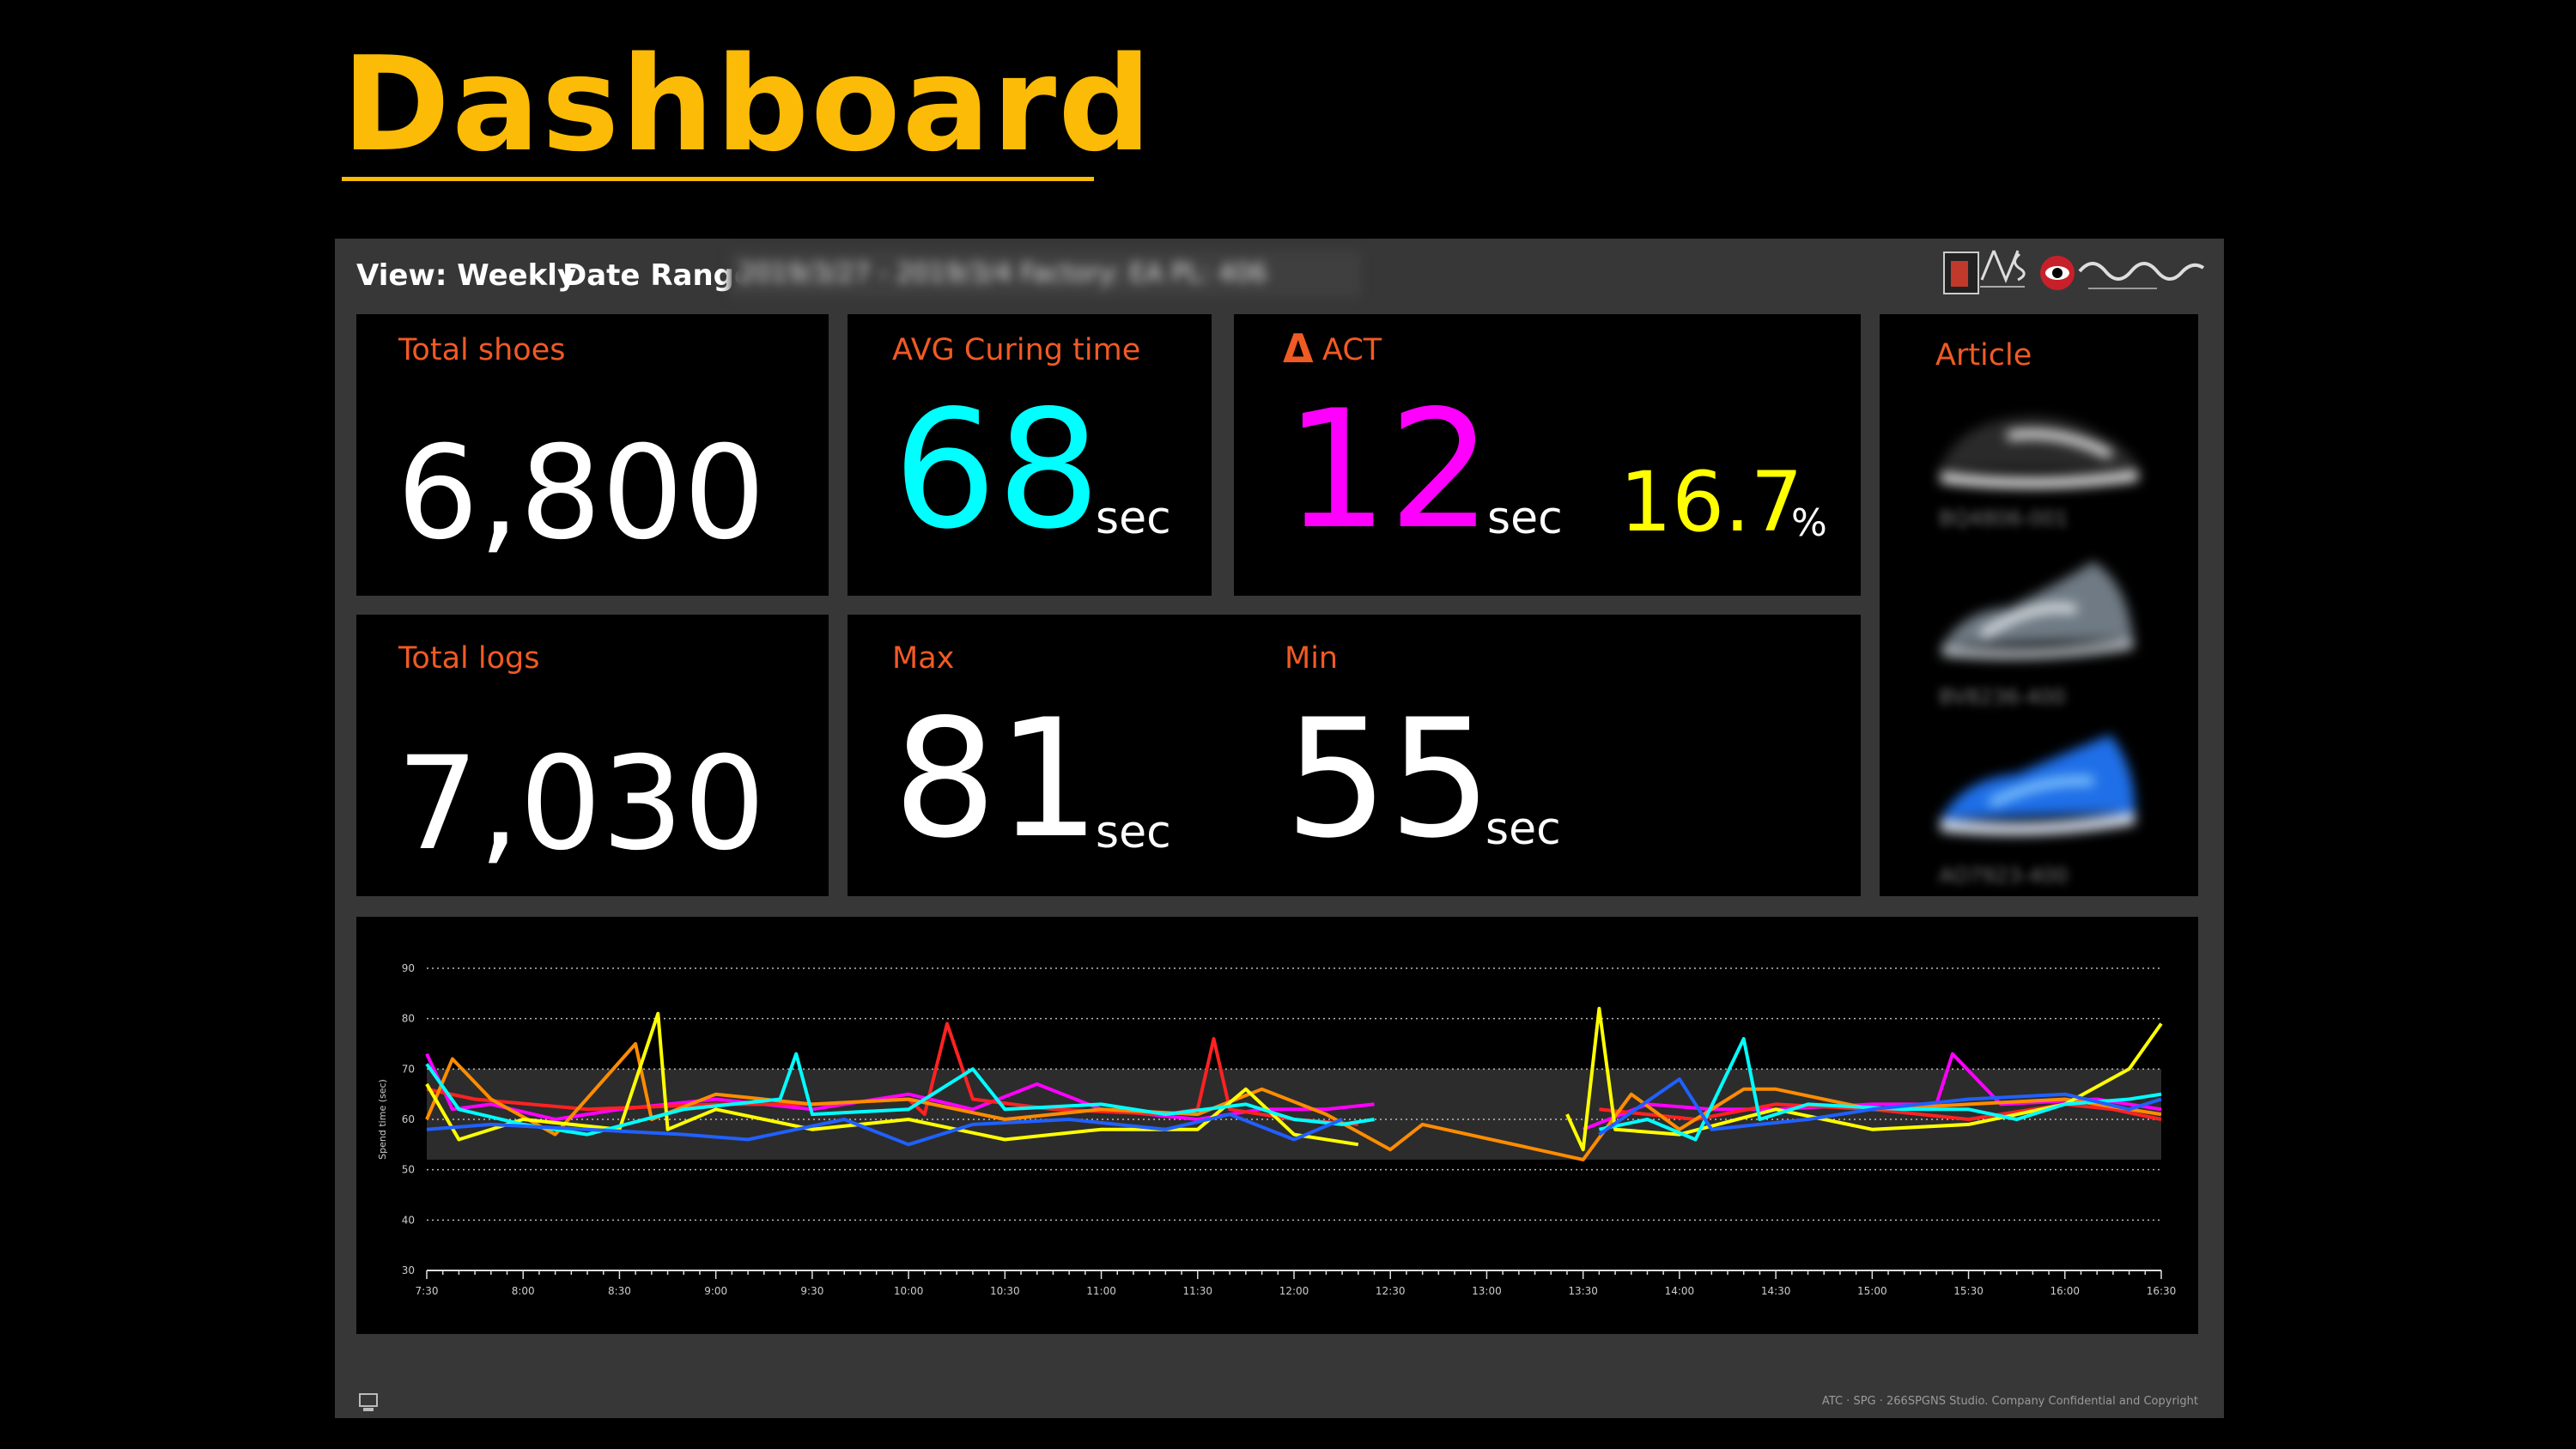 This screenshot has height=1449, width=2576. Describe the element at coordinates (997, 779) in the screenshot. I see `max-value: 81` at that location.